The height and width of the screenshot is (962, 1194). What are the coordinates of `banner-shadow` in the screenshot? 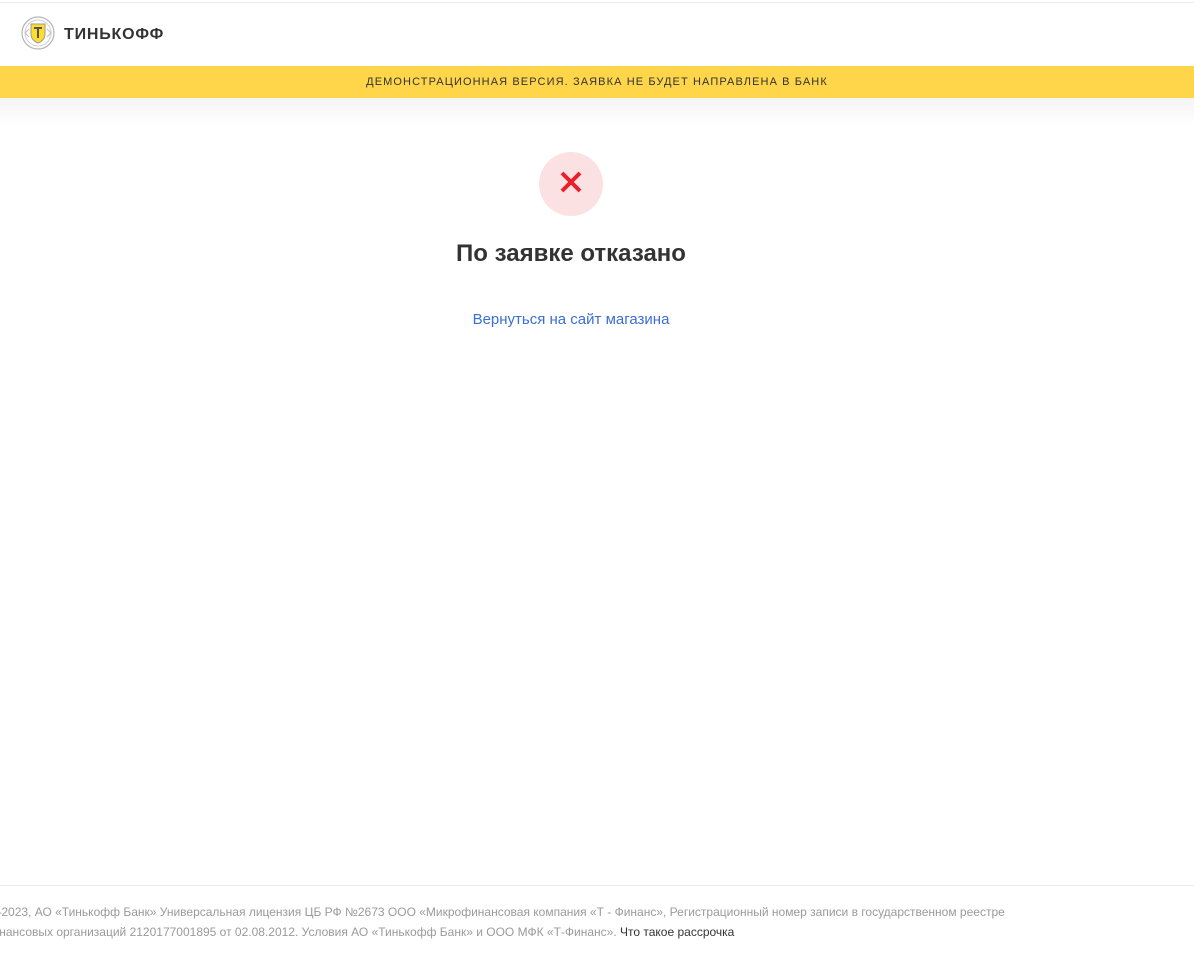 It's located at (597, 112).